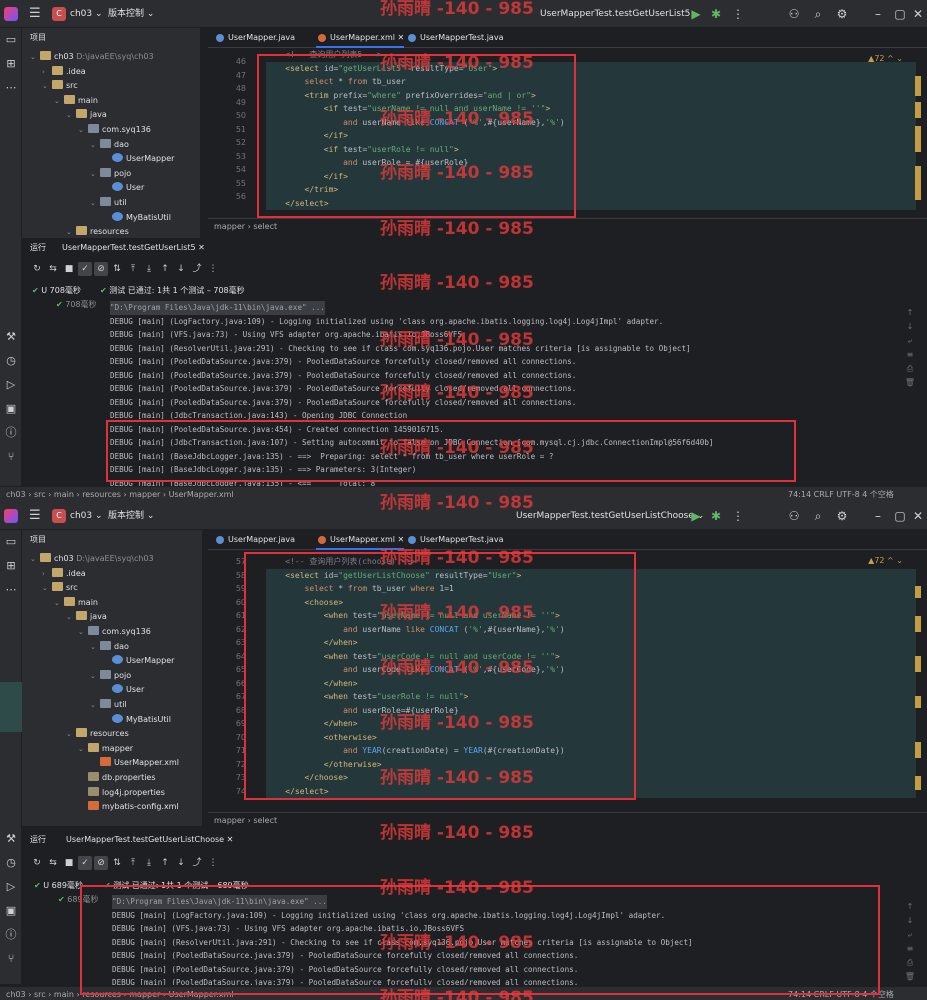 This screenshot has width=927, height=1000. Describe the element at coordinates (11, 88) in the screenshot. I see `more-tools-icon: ⋯` at that location.